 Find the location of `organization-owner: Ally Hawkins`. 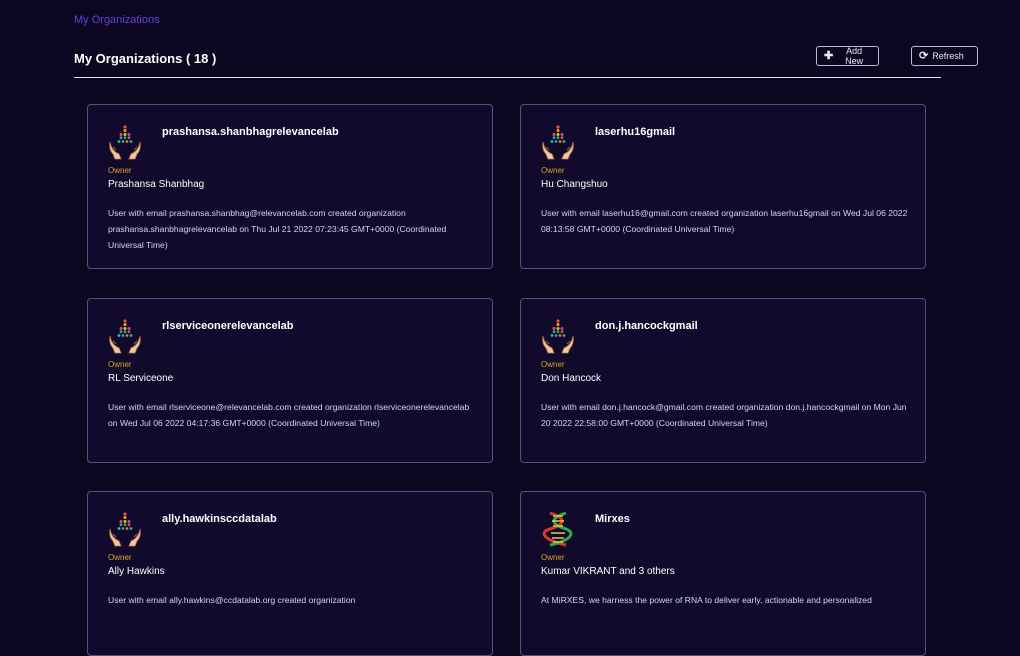

organization-owner: Ally Hawkins is located at coordinates (136, 571).